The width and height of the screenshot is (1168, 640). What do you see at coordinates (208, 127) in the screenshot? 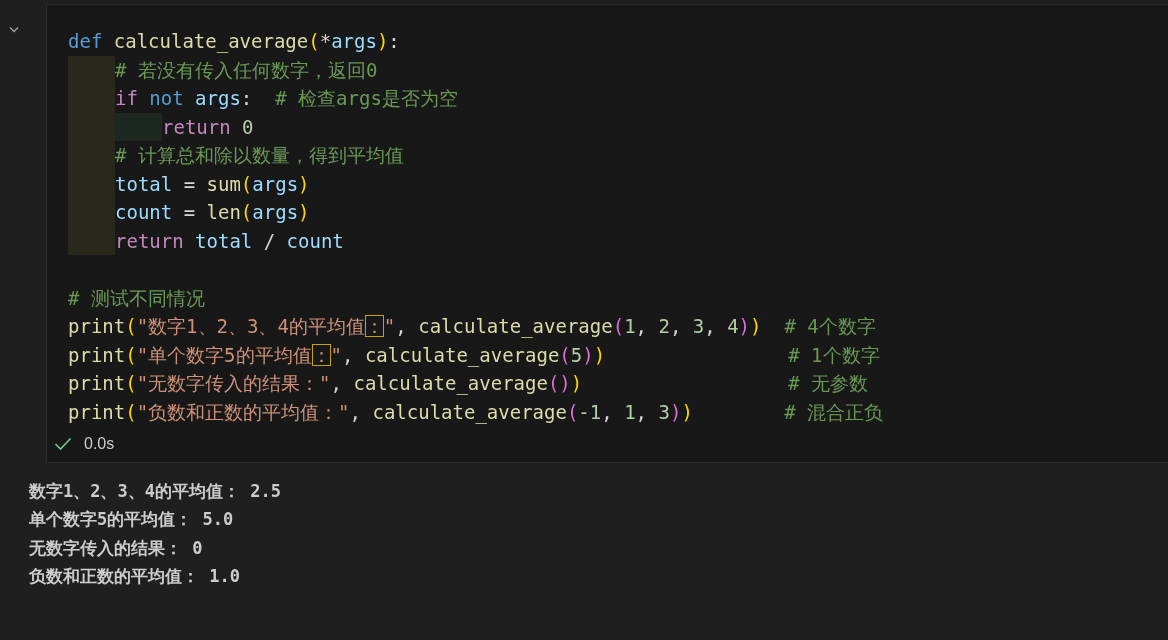
I see `code-line: return 0` at bounding box center [208, 127].